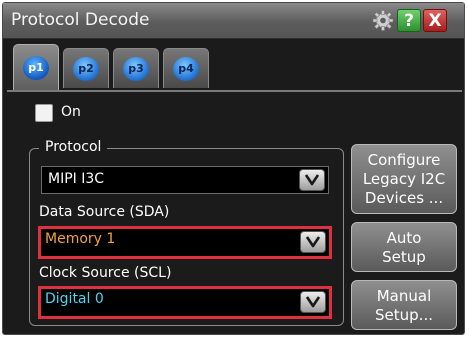 The image size is (469, 339). I want to click on manual-setup-line-1: Manual, so click(404, 296).